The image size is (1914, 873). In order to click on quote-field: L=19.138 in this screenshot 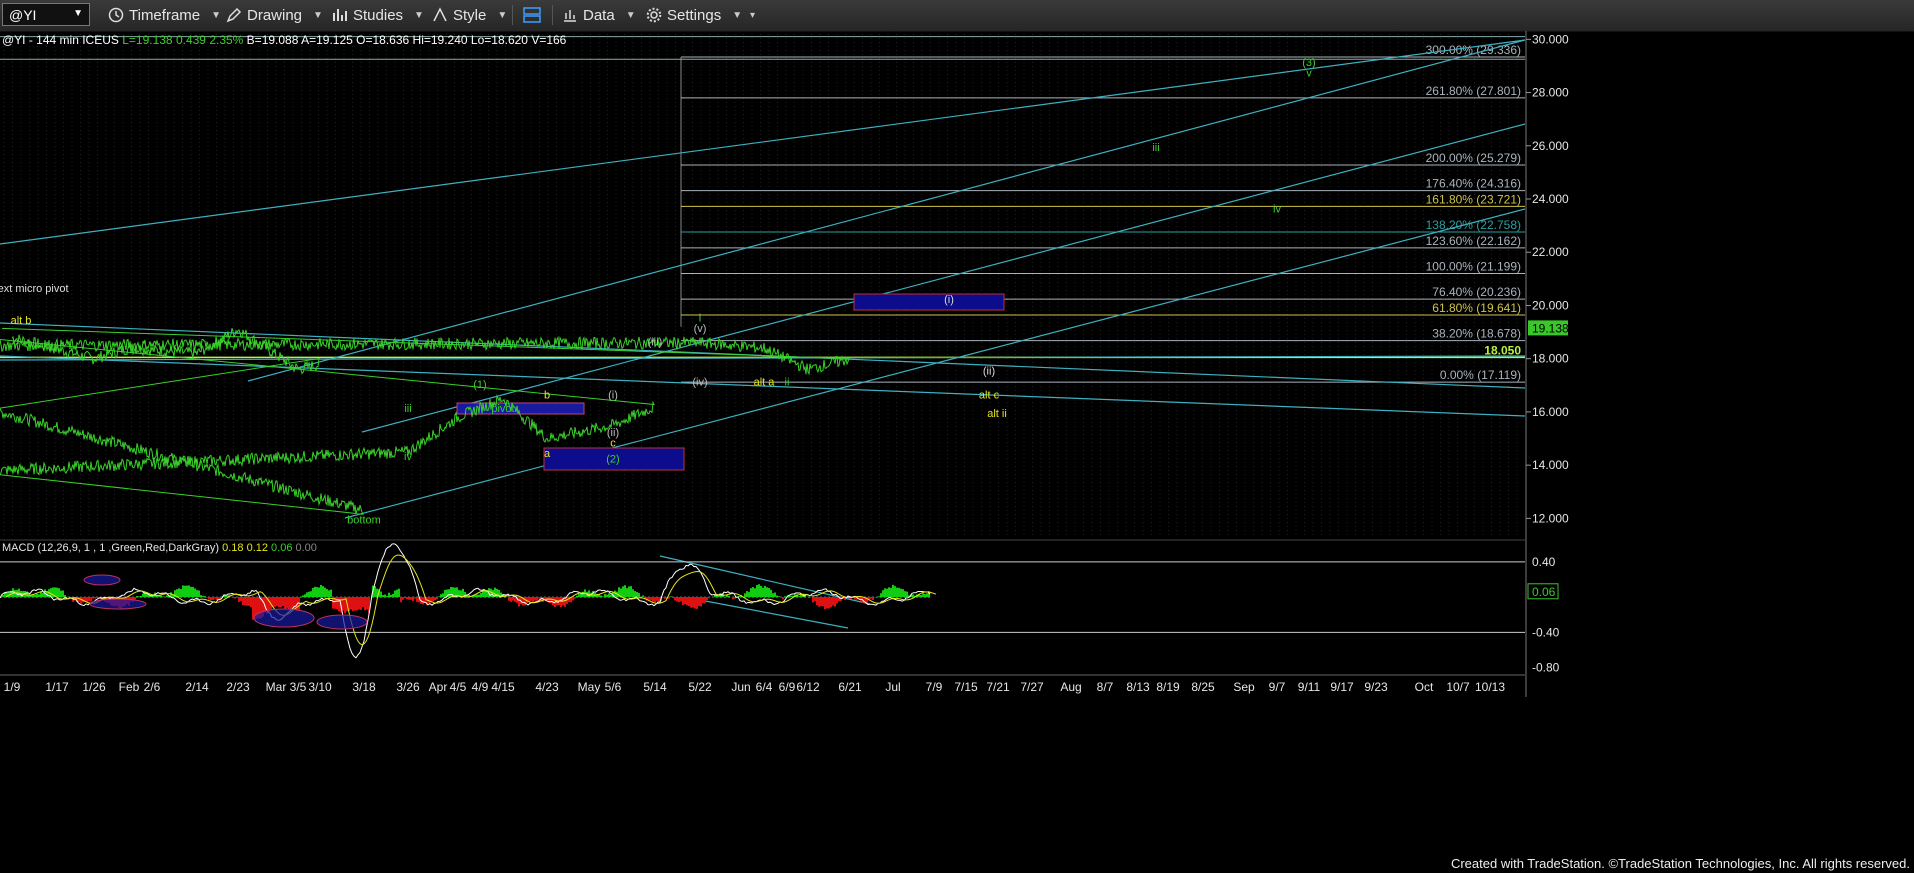, I will do `click(146, 40)`.